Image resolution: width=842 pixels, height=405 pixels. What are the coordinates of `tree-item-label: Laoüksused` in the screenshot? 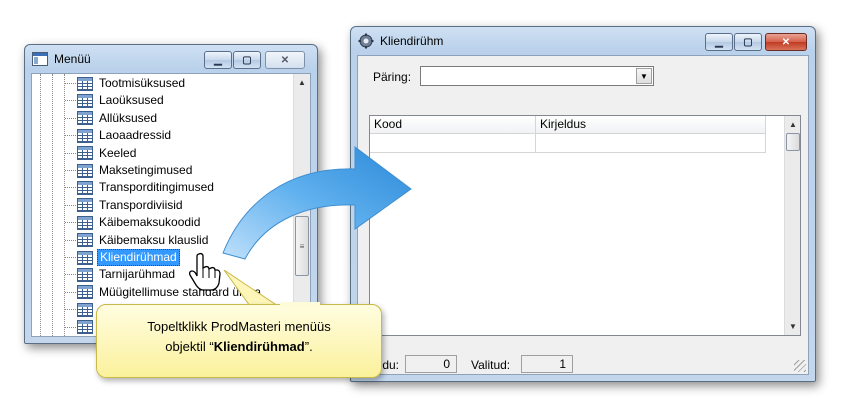 It's located at (131, 100).